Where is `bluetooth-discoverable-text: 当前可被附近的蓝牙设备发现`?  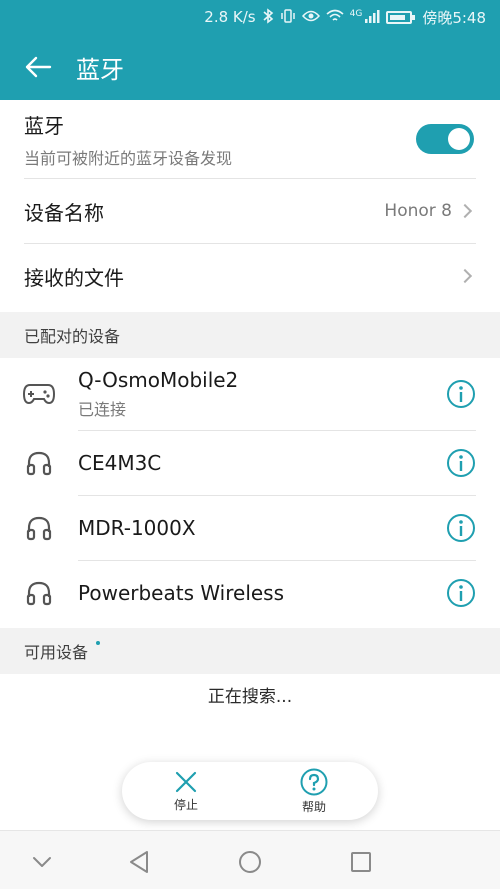 bluetooth-discoverable-text: 当前可被附近的蓝牙设备发现 is located at coordinates (128, 158).